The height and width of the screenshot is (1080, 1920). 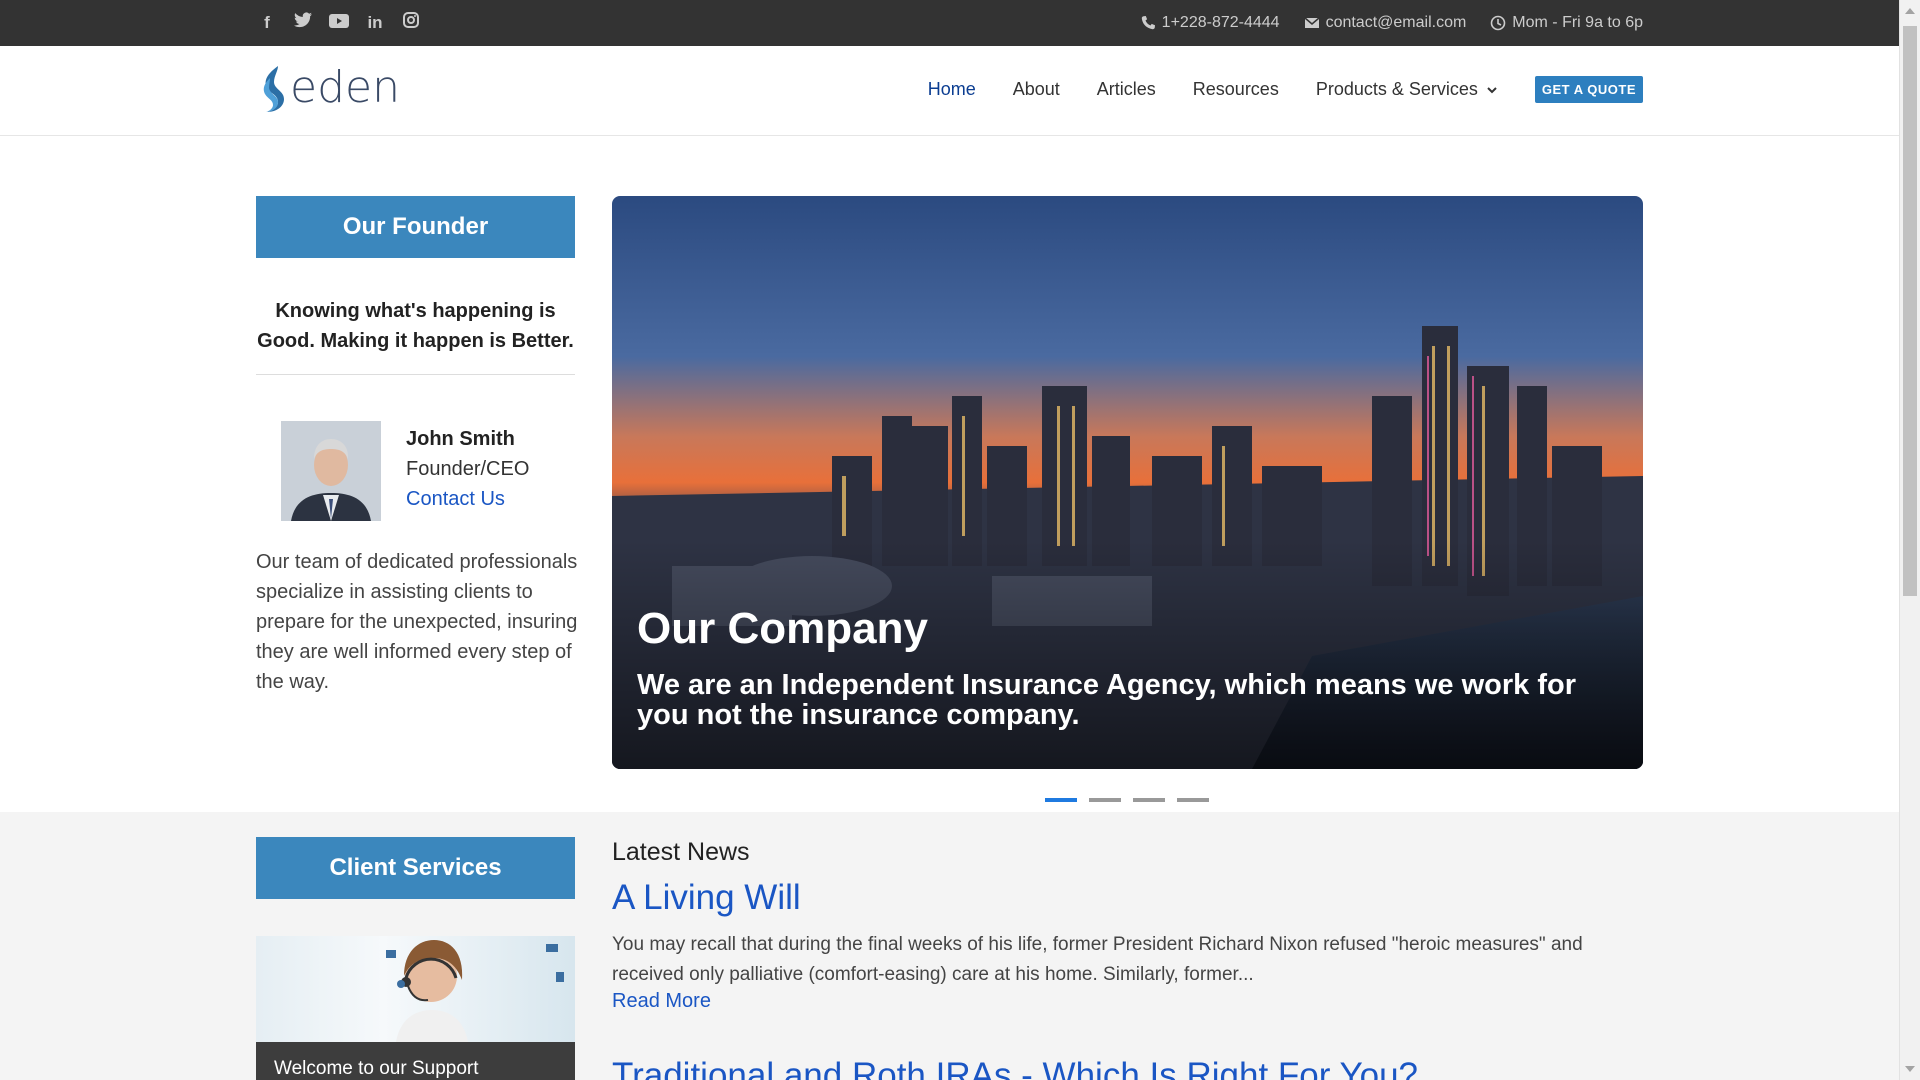 What do you see at coordinates (1127, 800) in the screenshot?
I see `slider-indicators` at bounding box center [1127, 800].